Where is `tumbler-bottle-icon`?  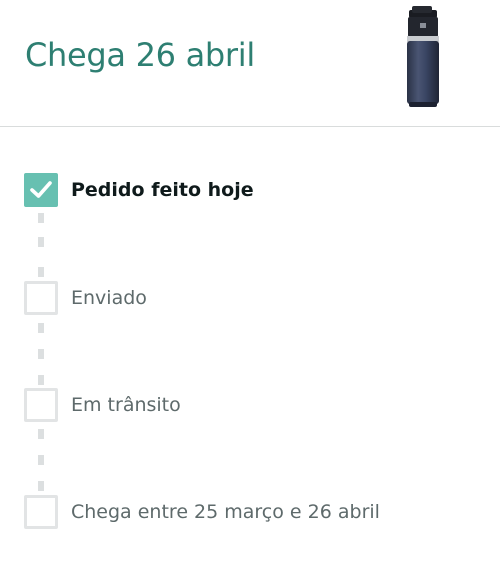 tumbler-bottle-icon is located at coordinates (423, 56).